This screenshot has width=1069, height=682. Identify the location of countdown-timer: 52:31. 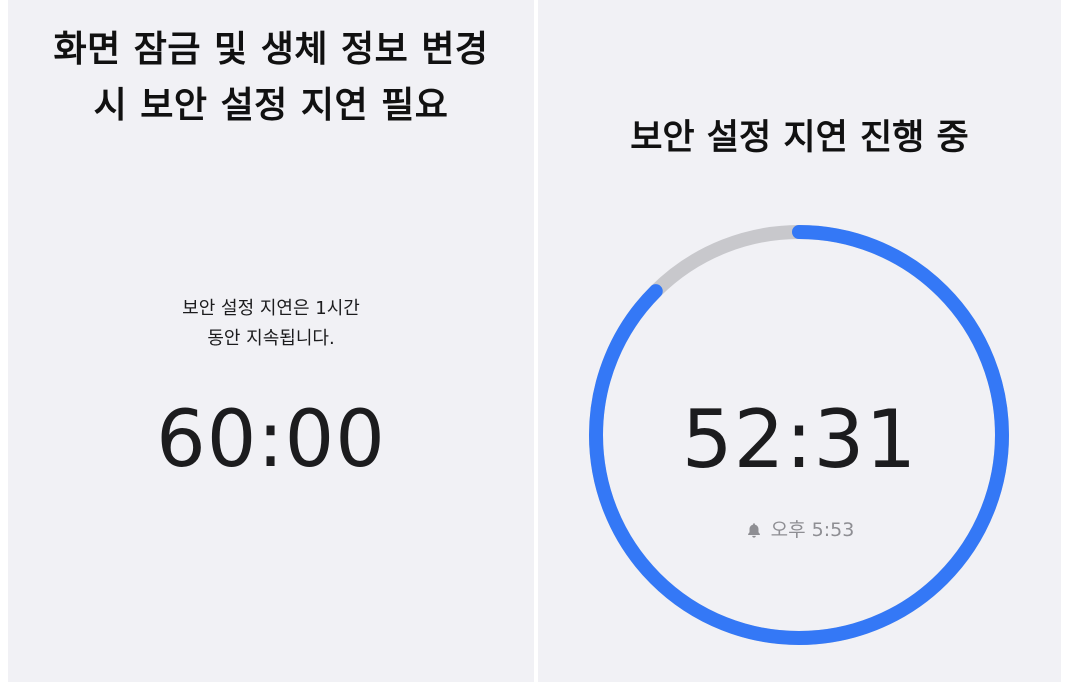
(799, 439).